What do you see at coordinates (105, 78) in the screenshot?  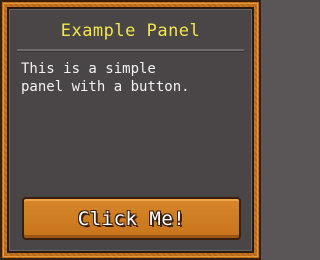 I see `panel-body-text: This is a simple panel with a button.` at bounding box center [105, 78].